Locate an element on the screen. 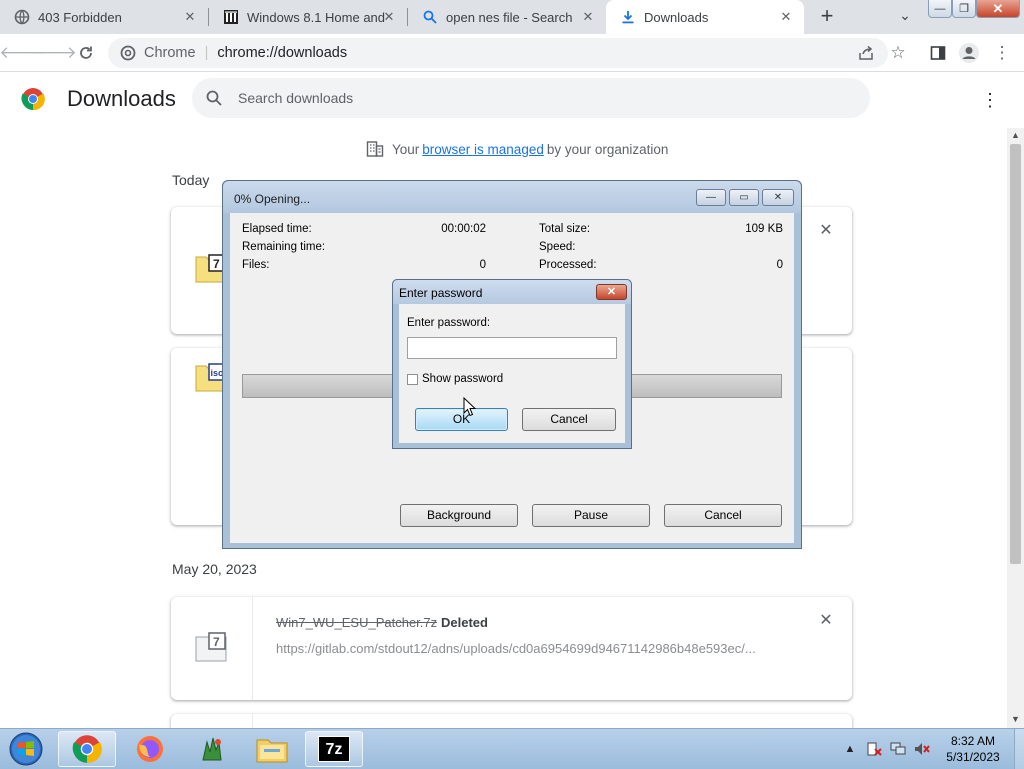  reload-icon is located at coordinates (86, 53).